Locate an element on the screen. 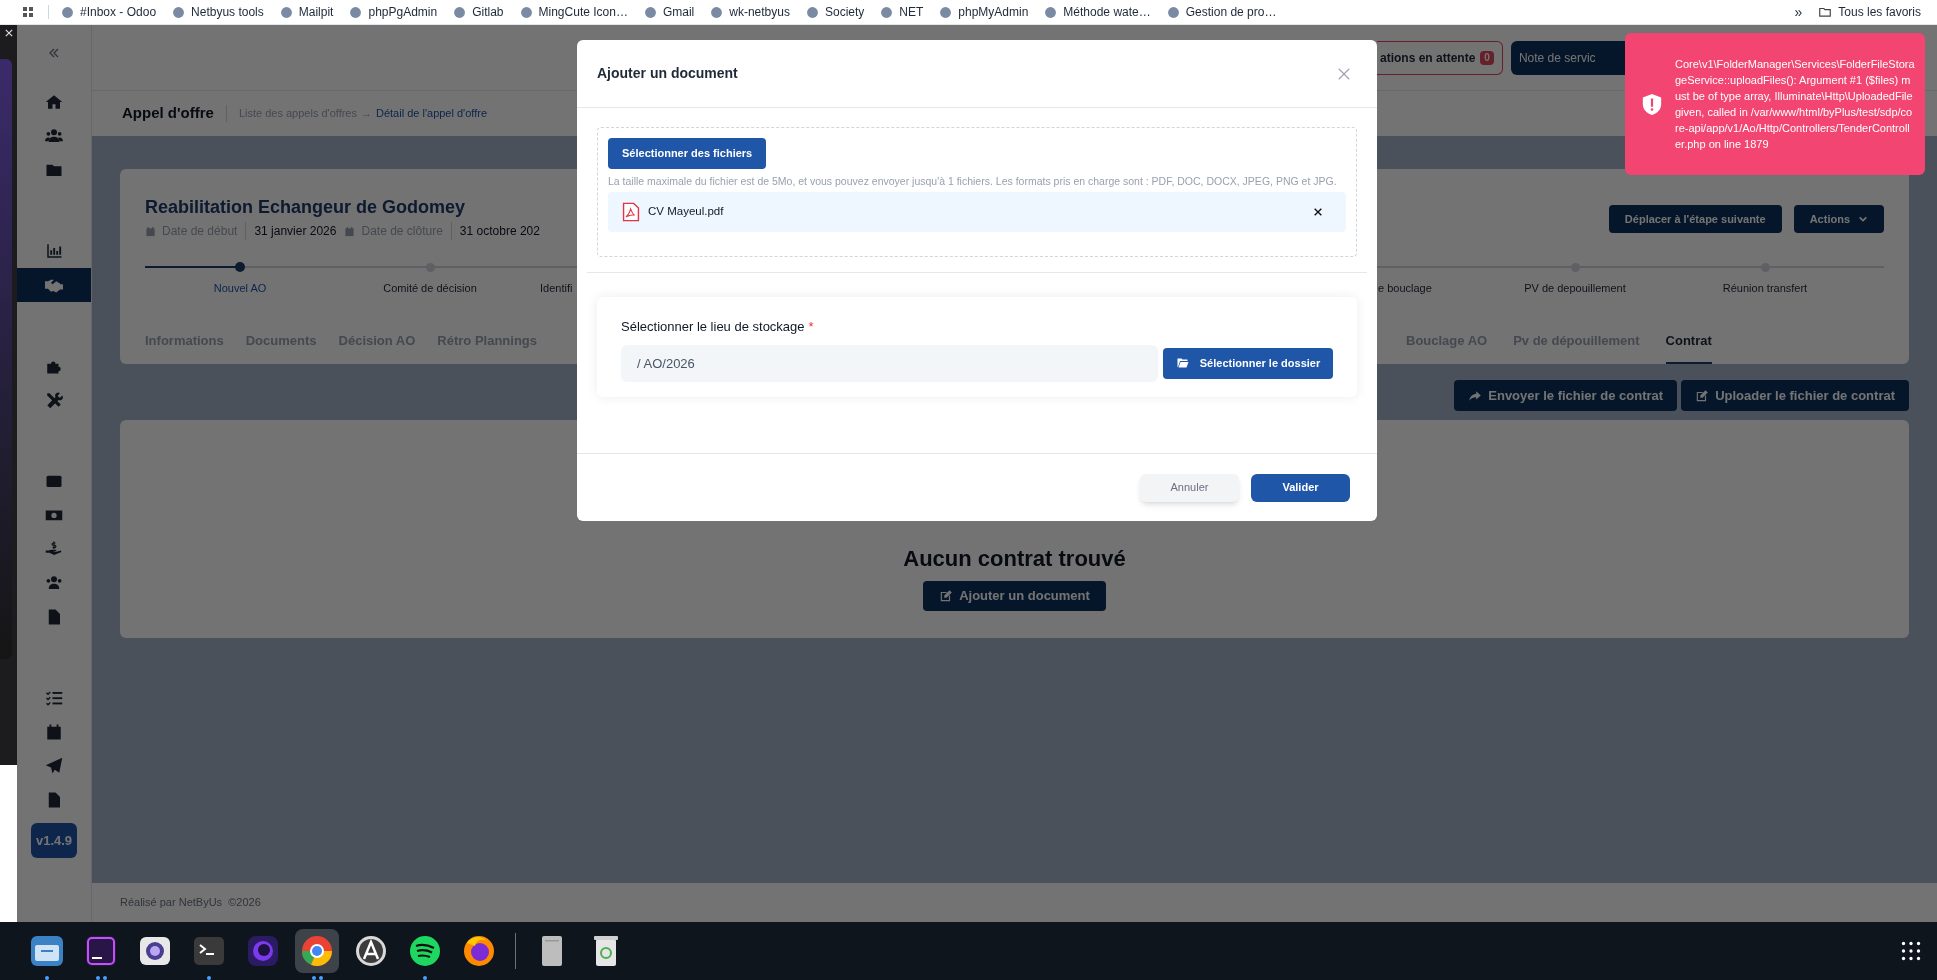  step-label: Réunion transfert is located at coordinates (1765, 288).